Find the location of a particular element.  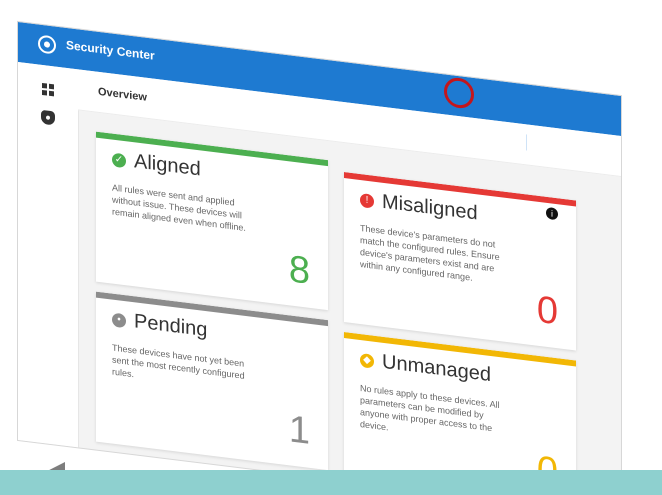

toolbar-divider is located at coordinates (526, 142).